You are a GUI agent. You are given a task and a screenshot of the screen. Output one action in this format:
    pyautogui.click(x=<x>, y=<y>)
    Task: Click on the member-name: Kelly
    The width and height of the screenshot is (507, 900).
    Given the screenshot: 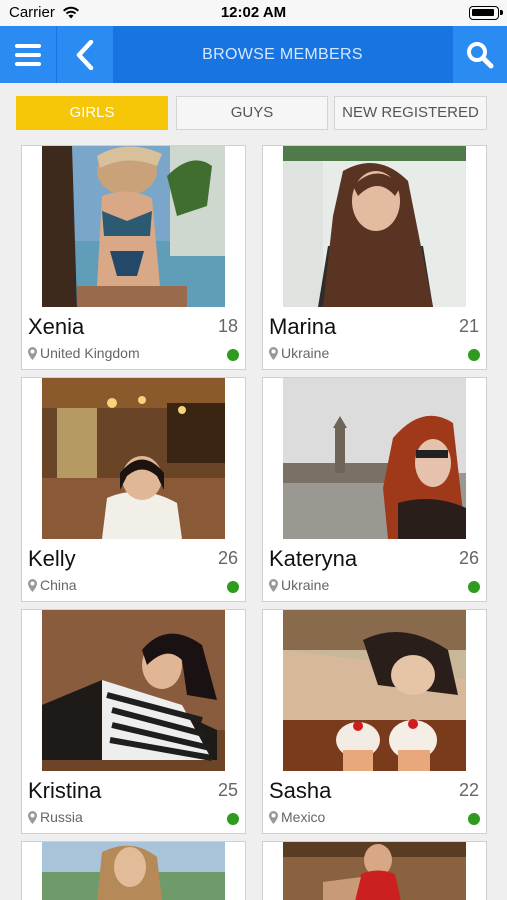 What is the action you would take?
    pyautogui.click(x=52, y=558)
    